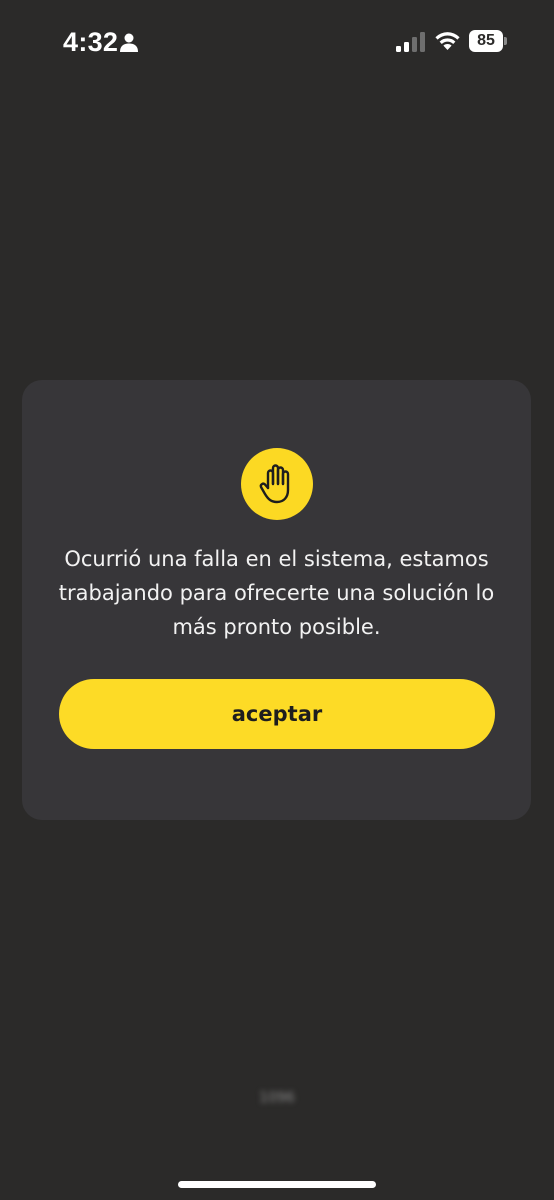 The width and height of the screenshot is (554, 1200). What do you see at coordinates (410, 42) in the screenshot?
I see `cellular-signal-icon` at bounding box center [410, 42].